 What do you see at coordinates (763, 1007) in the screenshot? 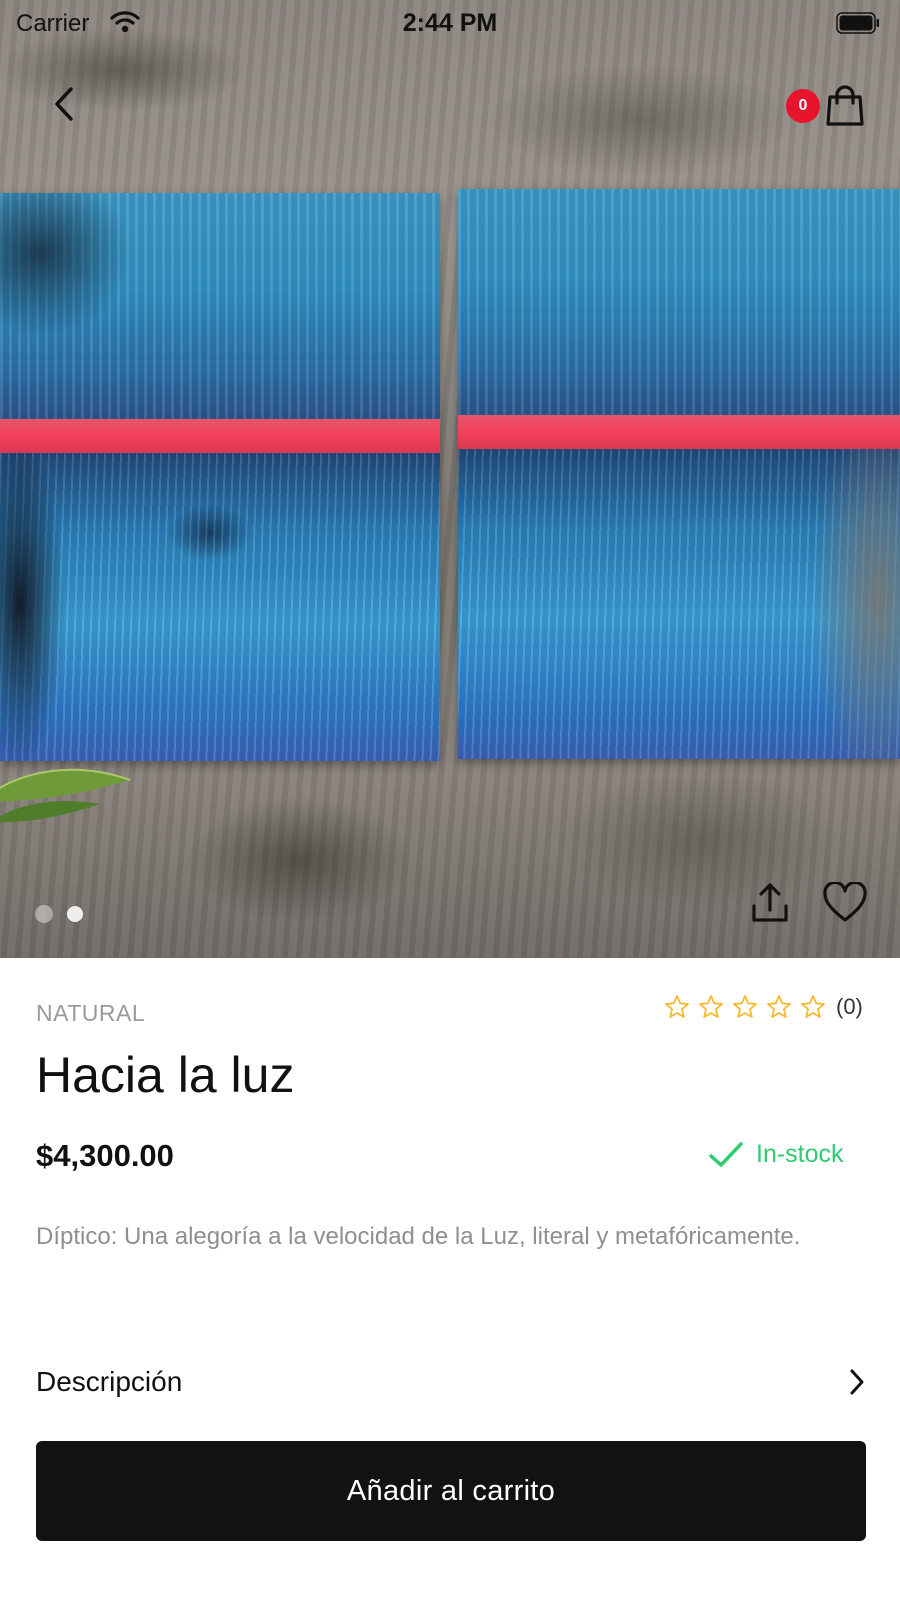
I see `product-rating: (0)` at bounding box center [763, 1007].